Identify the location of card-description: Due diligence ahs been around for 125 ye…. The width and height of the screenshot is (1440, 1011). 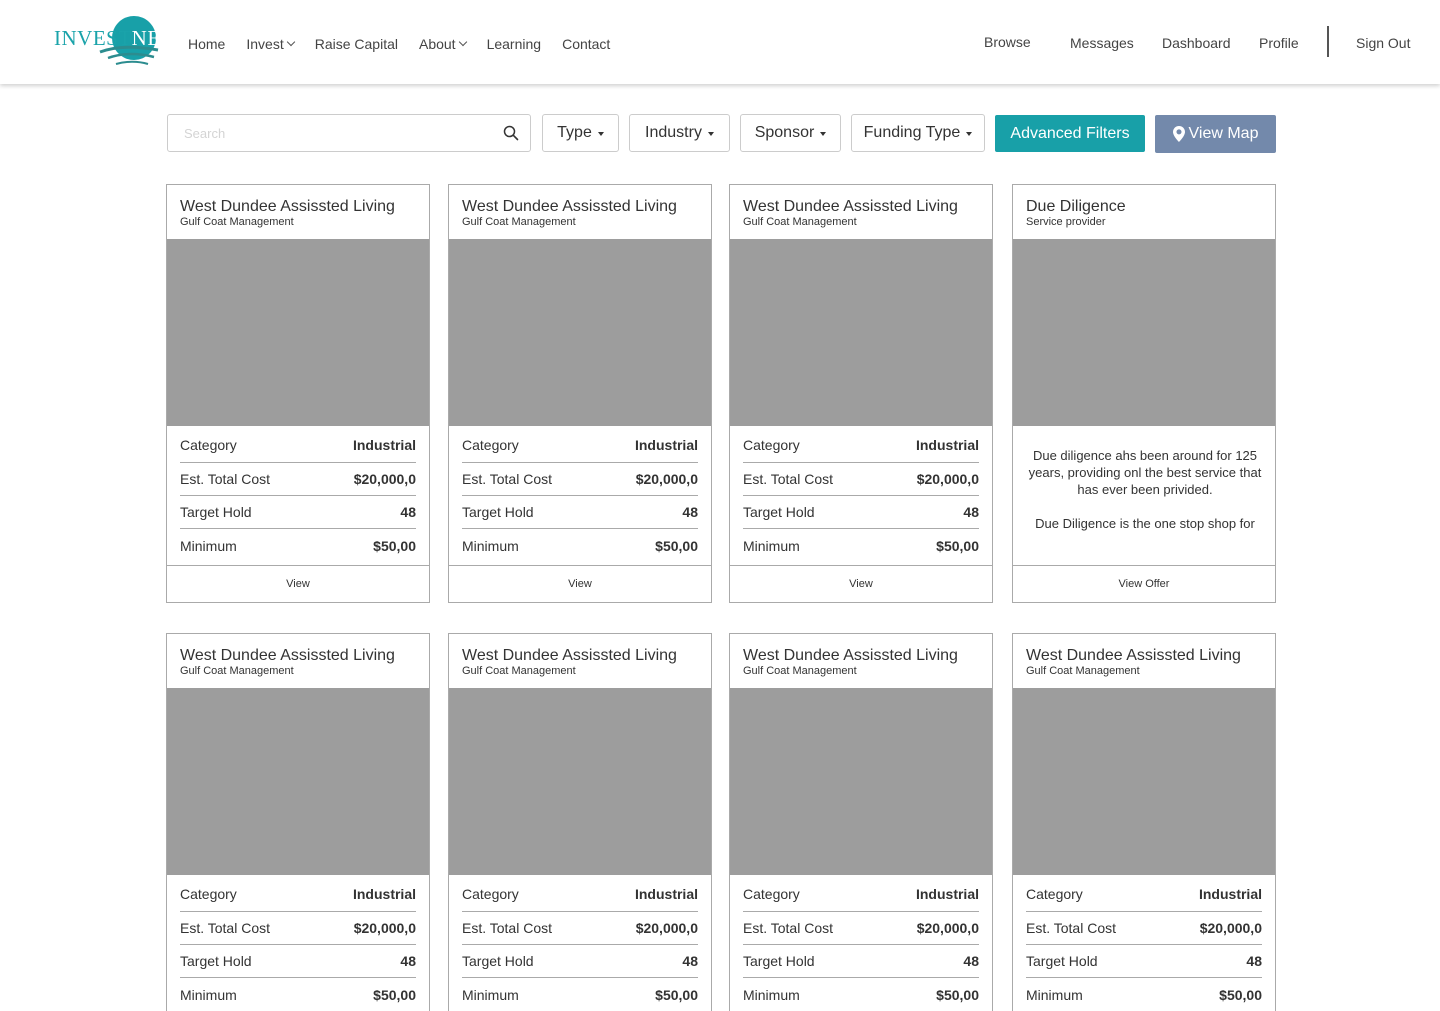
(1145, 489).